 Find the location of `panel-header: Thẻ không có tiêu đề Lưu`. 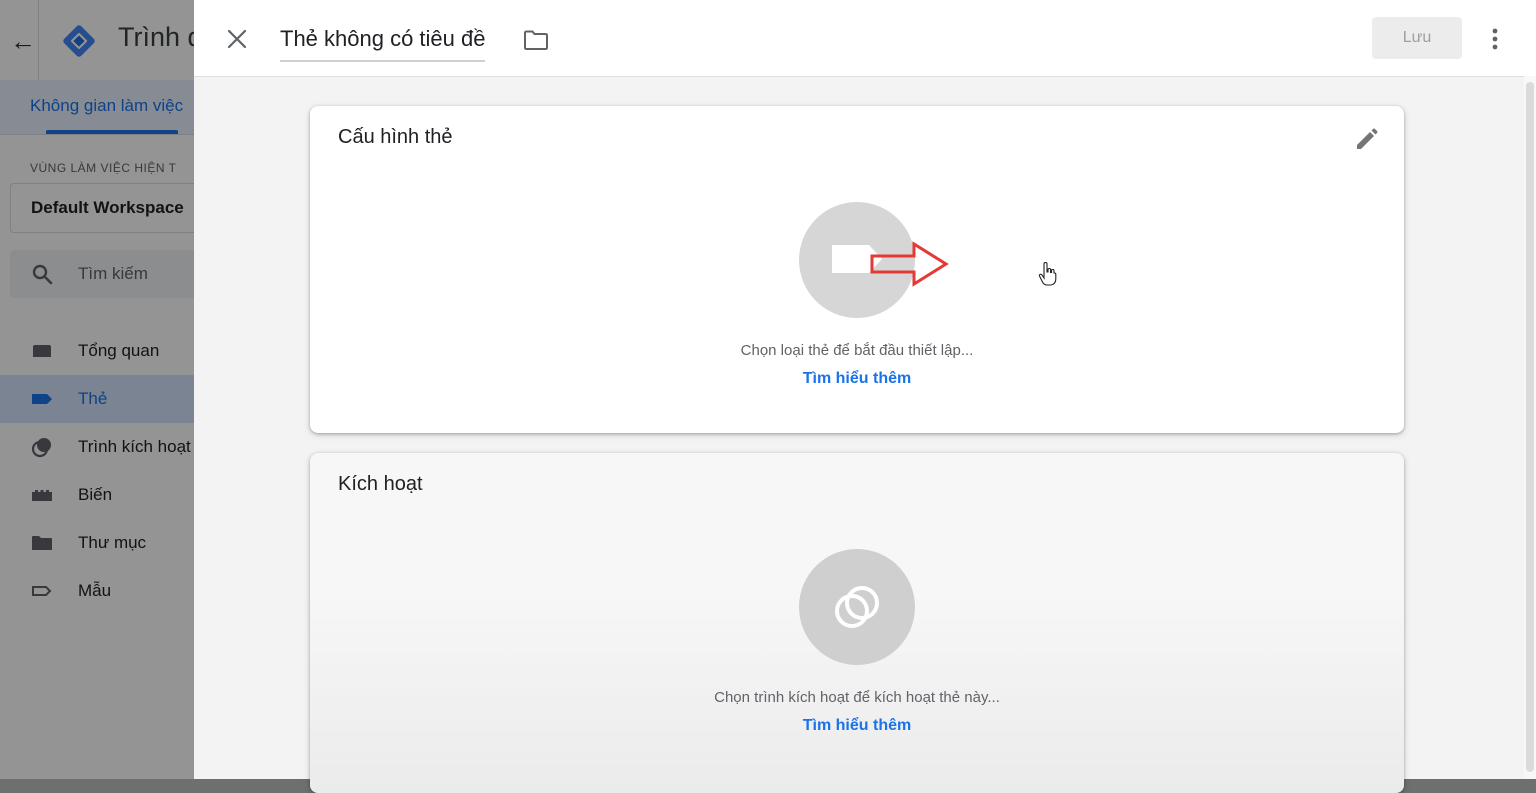

panel-header: Thẻ không có tiêu đề Lưu is located at coordinates (865, 38).